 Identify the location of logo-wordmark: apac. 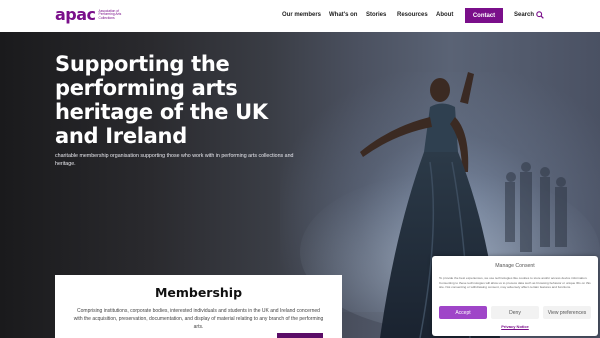
(75, 14).